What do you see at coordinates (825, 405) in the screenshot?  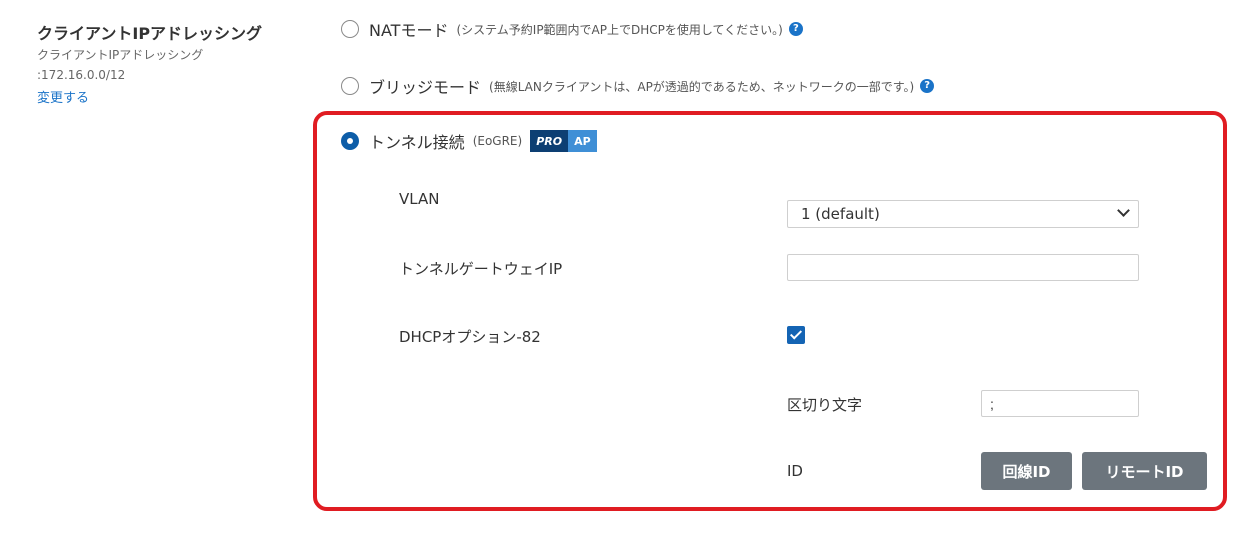 I see `delimiter-label: 区切り文字` at bounding box center [825, 405].